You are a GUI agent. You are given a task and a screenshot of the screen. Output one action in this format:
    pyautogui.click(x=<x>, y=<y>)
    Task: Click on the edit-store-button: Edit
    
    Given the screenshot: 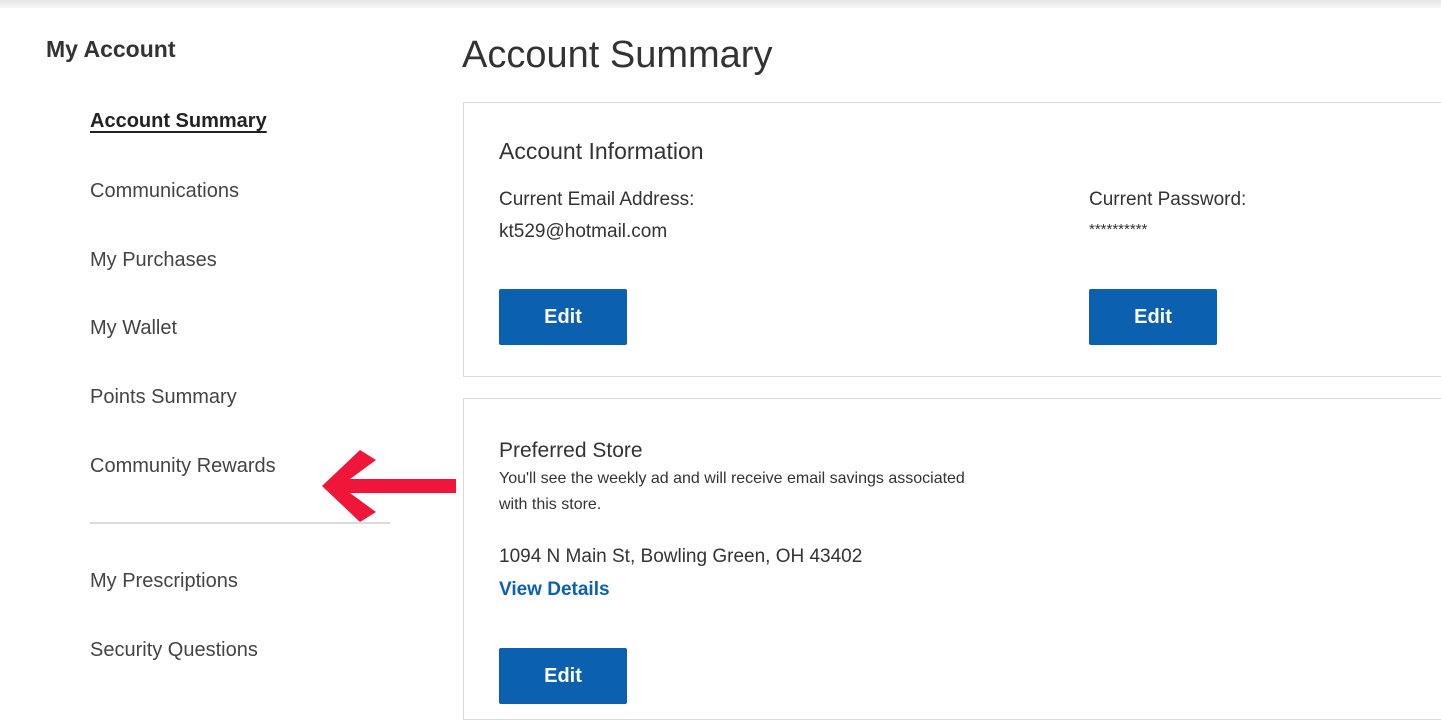 What is the action you would take?
    pyautogui.click(x=563, y=676)
    